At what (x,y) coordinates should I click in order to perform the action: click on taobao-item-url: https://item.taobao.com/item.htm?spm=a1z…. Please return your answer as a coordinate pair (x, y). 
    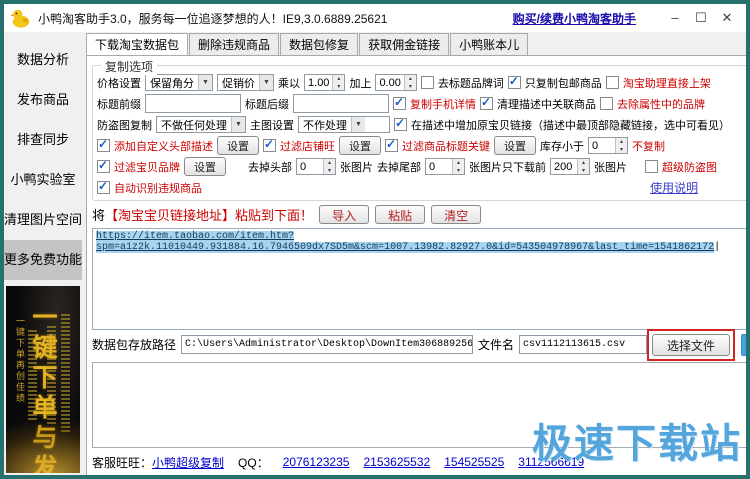
    Looking at the image, I should click on (405, 242).